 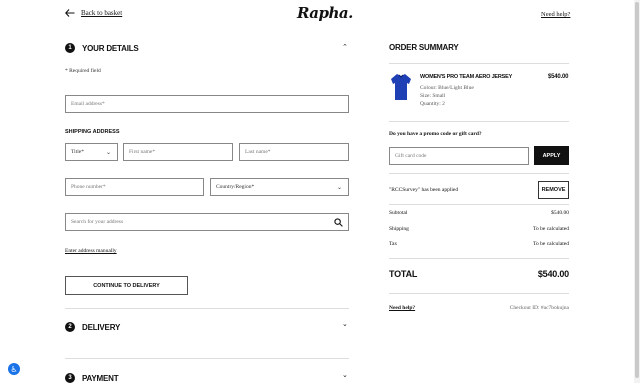 What do you see at coordinates (560, 213) in the screenshot?
I see `subtotal-value: $540.00` at bounding box center [560, 213].